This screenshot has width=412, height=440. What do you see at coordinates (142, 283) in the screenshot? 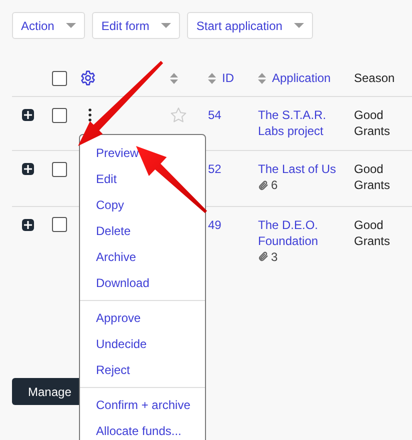
I see `menu-item: Download` at bounding box center [142, 283].